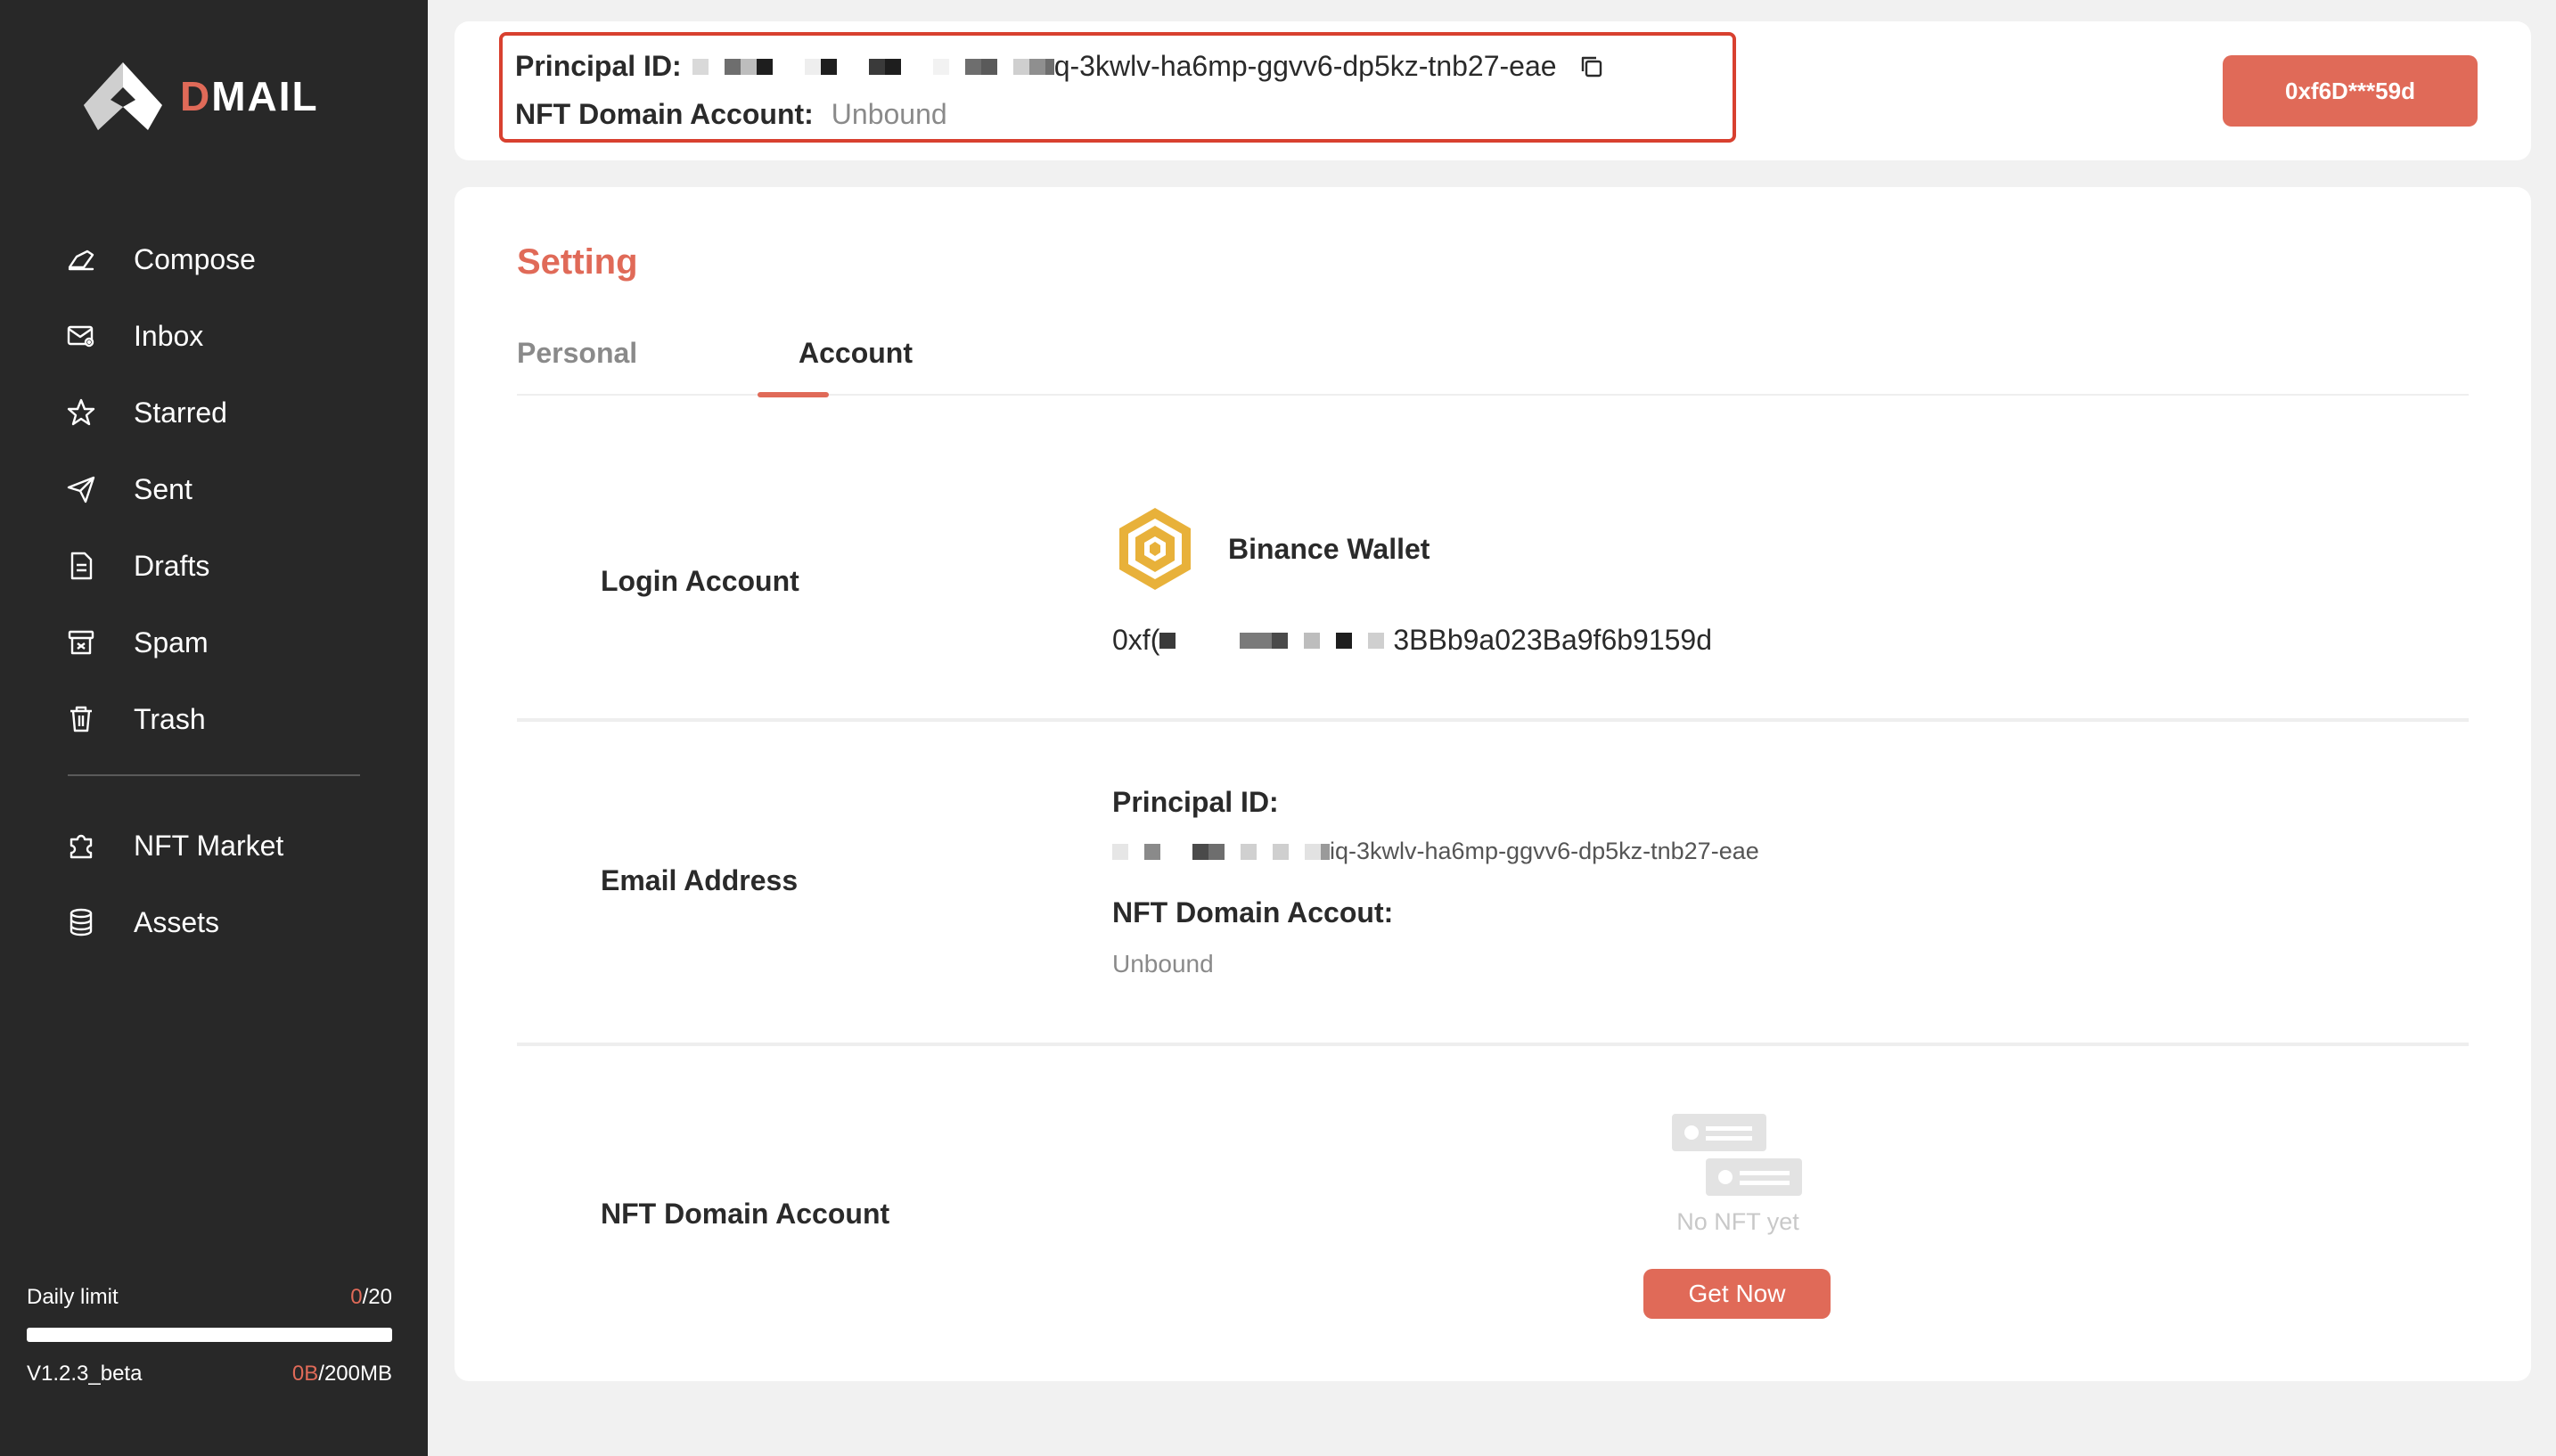 The height and width of the screenshot is (1456, 2556). I want to click on header-principal-value: q-3kwlv-ha6mp-ggvv6-dp5kz-tnb27-eae, so click(1148, 66).